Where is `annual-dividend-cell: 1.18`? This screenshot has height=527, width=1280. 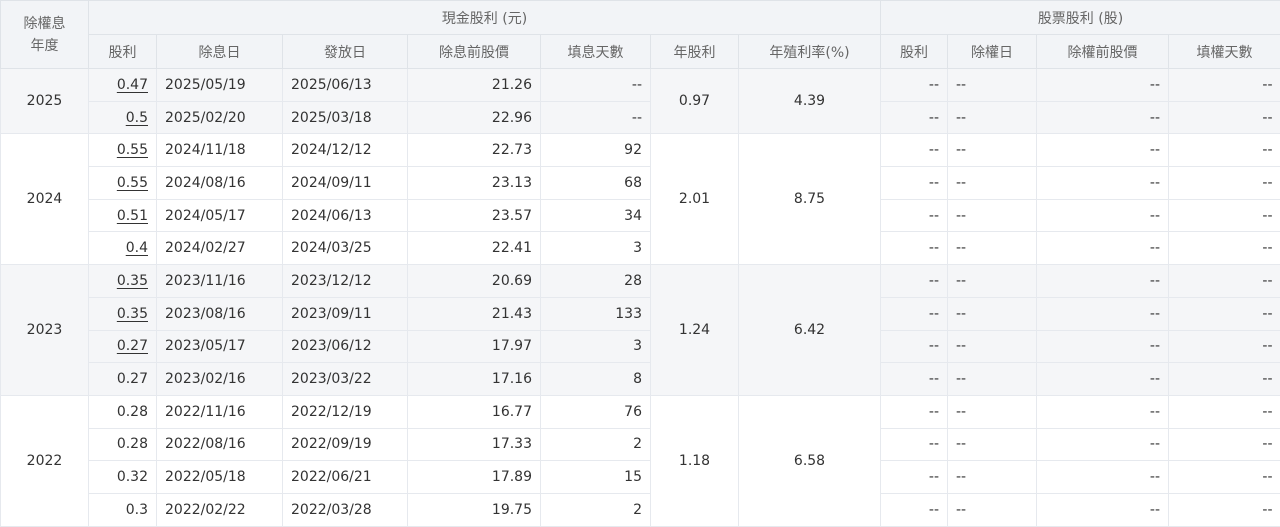
annual-dividend-cell: 1.18 is located at coordinates (695, 460).